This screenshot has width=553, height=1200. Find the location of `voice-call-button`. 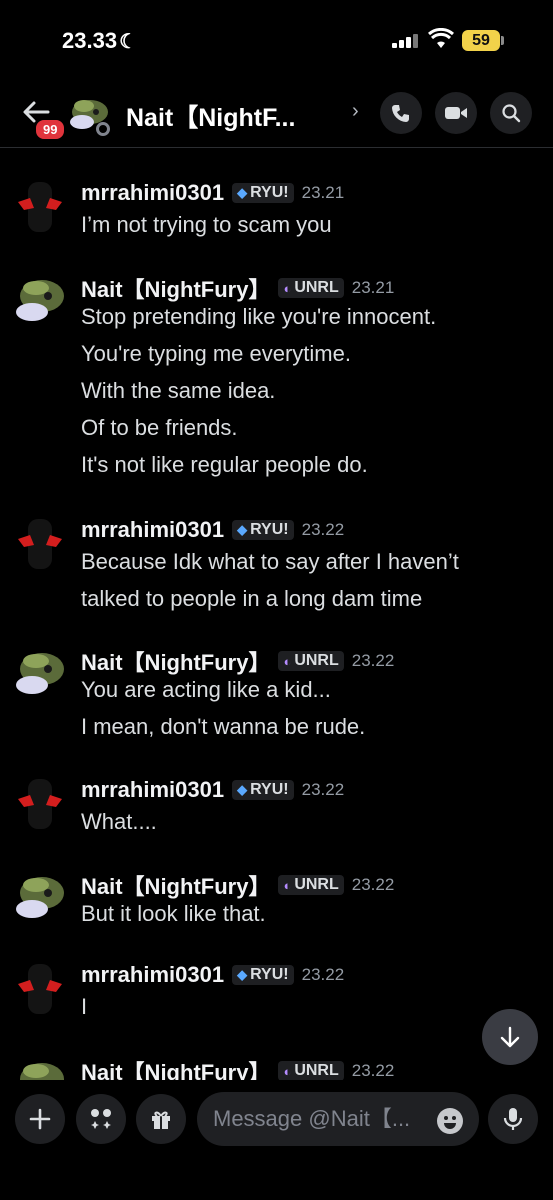

voice-call-button is located at coordinates (401, 113).